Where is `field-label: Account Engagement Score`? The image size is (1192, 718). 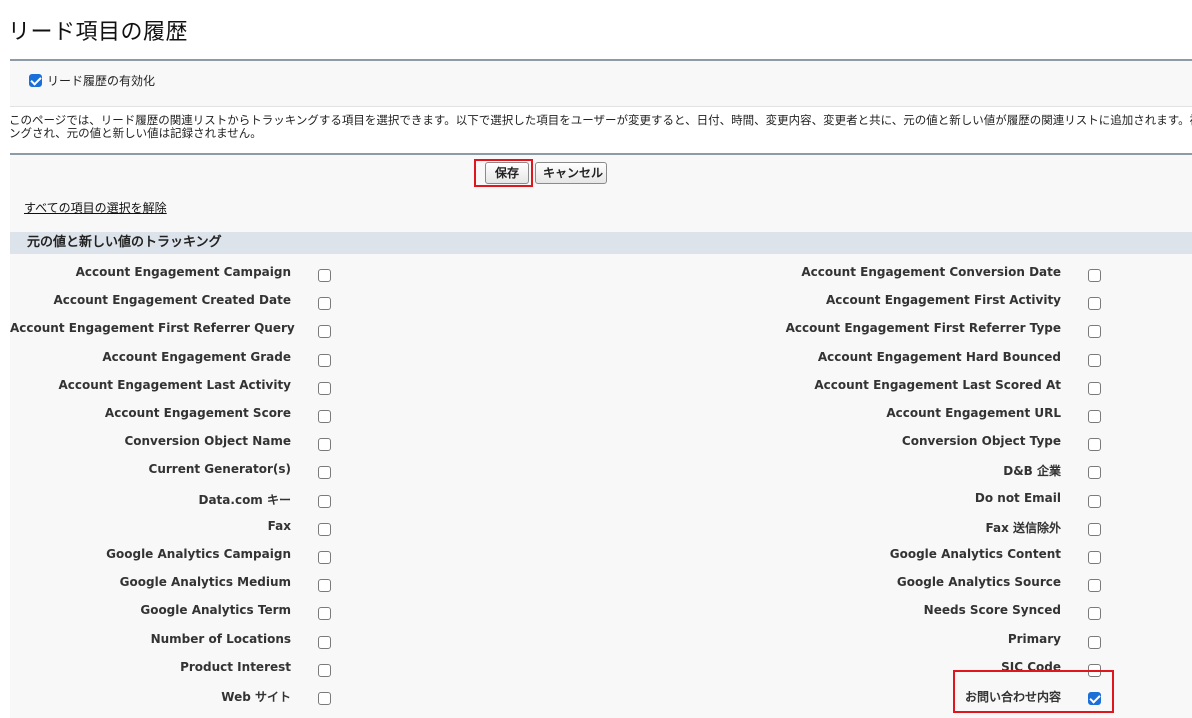 field-label: Account Engagement Score is located at coordinates (197, 413).